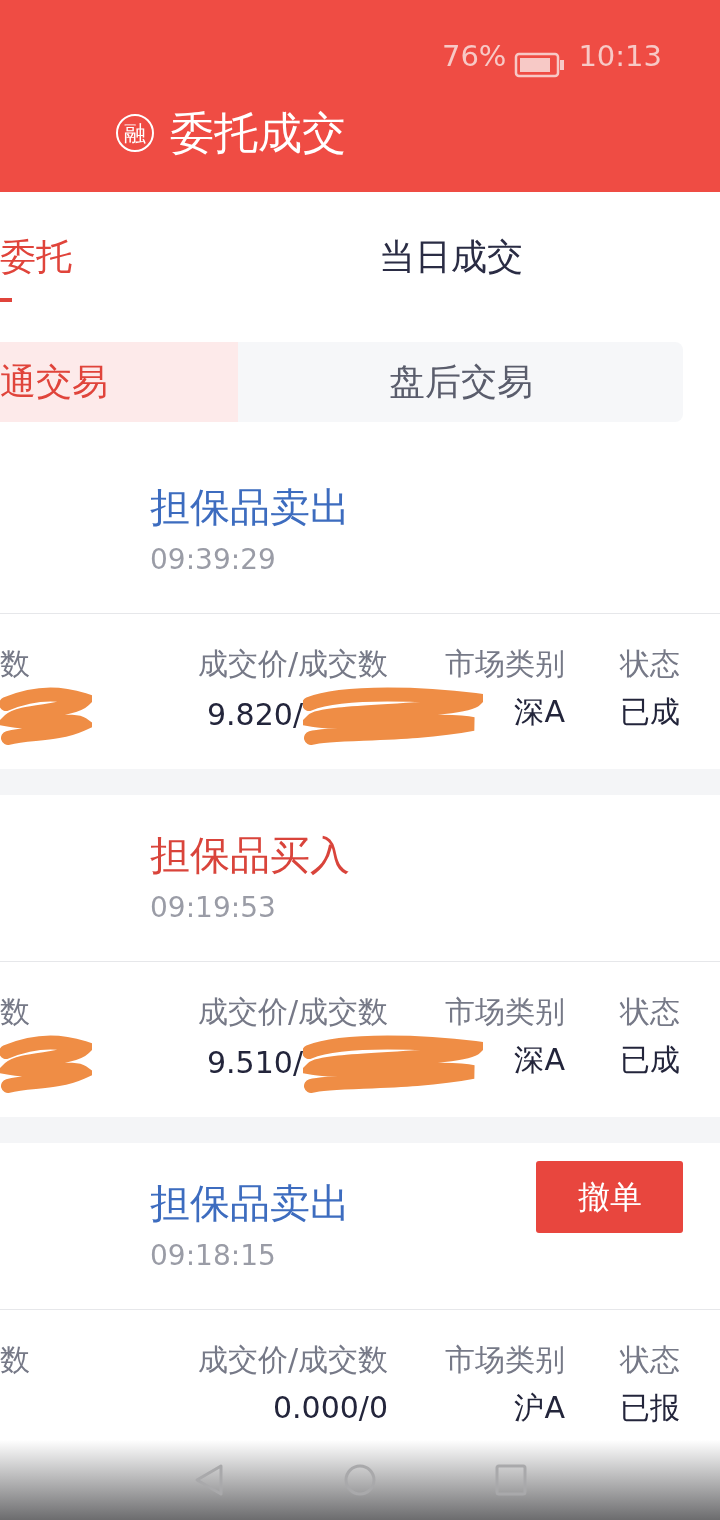  What do you see at coordinates (460, 382) in the screenshot?
I see `segment-tab: 盘后交易` at bounding box center [460, 382].